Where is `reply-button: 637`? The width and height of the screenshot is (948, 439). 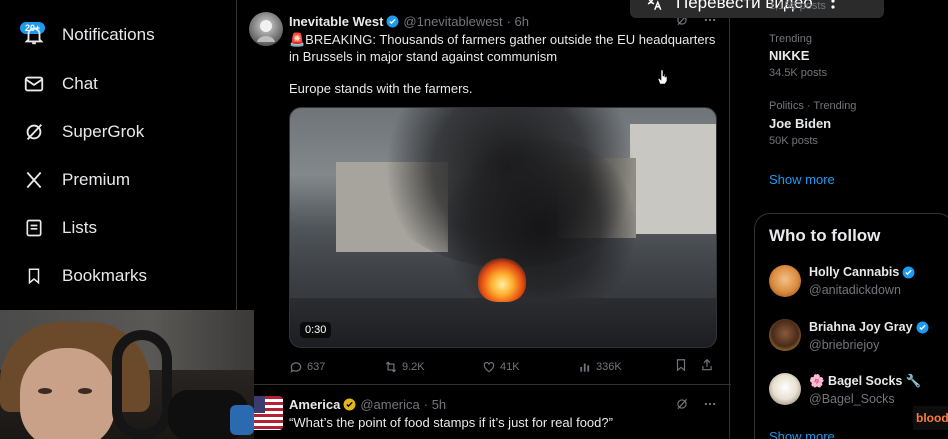 reply-button: 637 is located at coordinates (336, 367).